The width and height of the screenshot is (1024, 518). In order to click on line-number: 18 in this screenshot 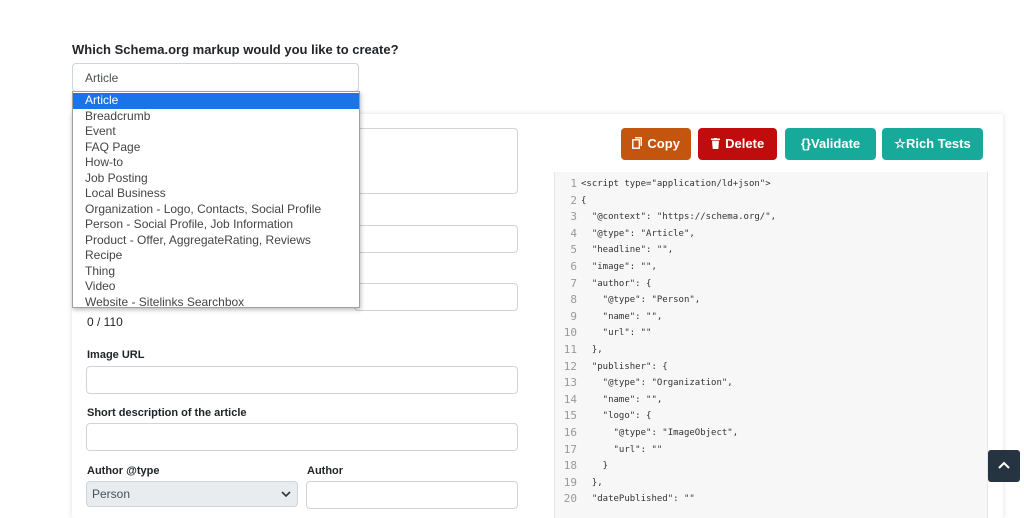, I will do `click(570, 466)`.